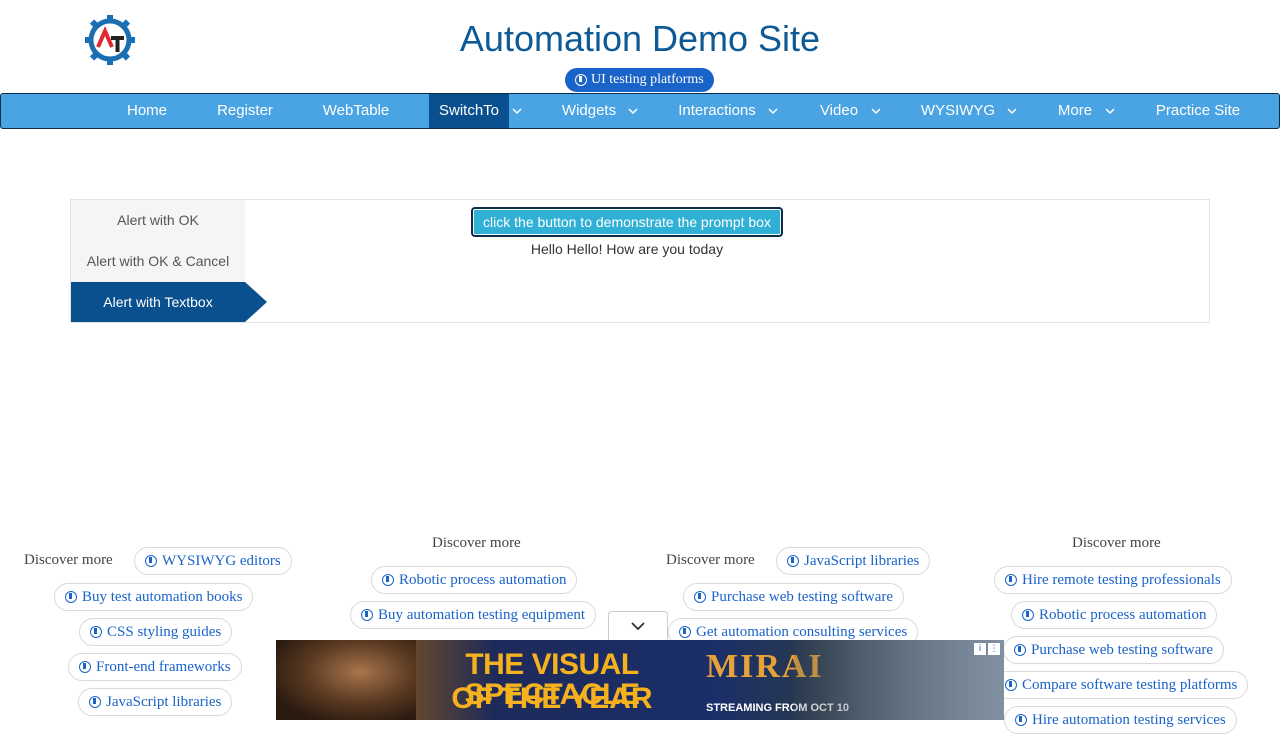 Image resolution: width=1280 pixels, height=734 pixels. I want to click on prompt-result-text: Hello Hello! How are you today, so click(627, 249).